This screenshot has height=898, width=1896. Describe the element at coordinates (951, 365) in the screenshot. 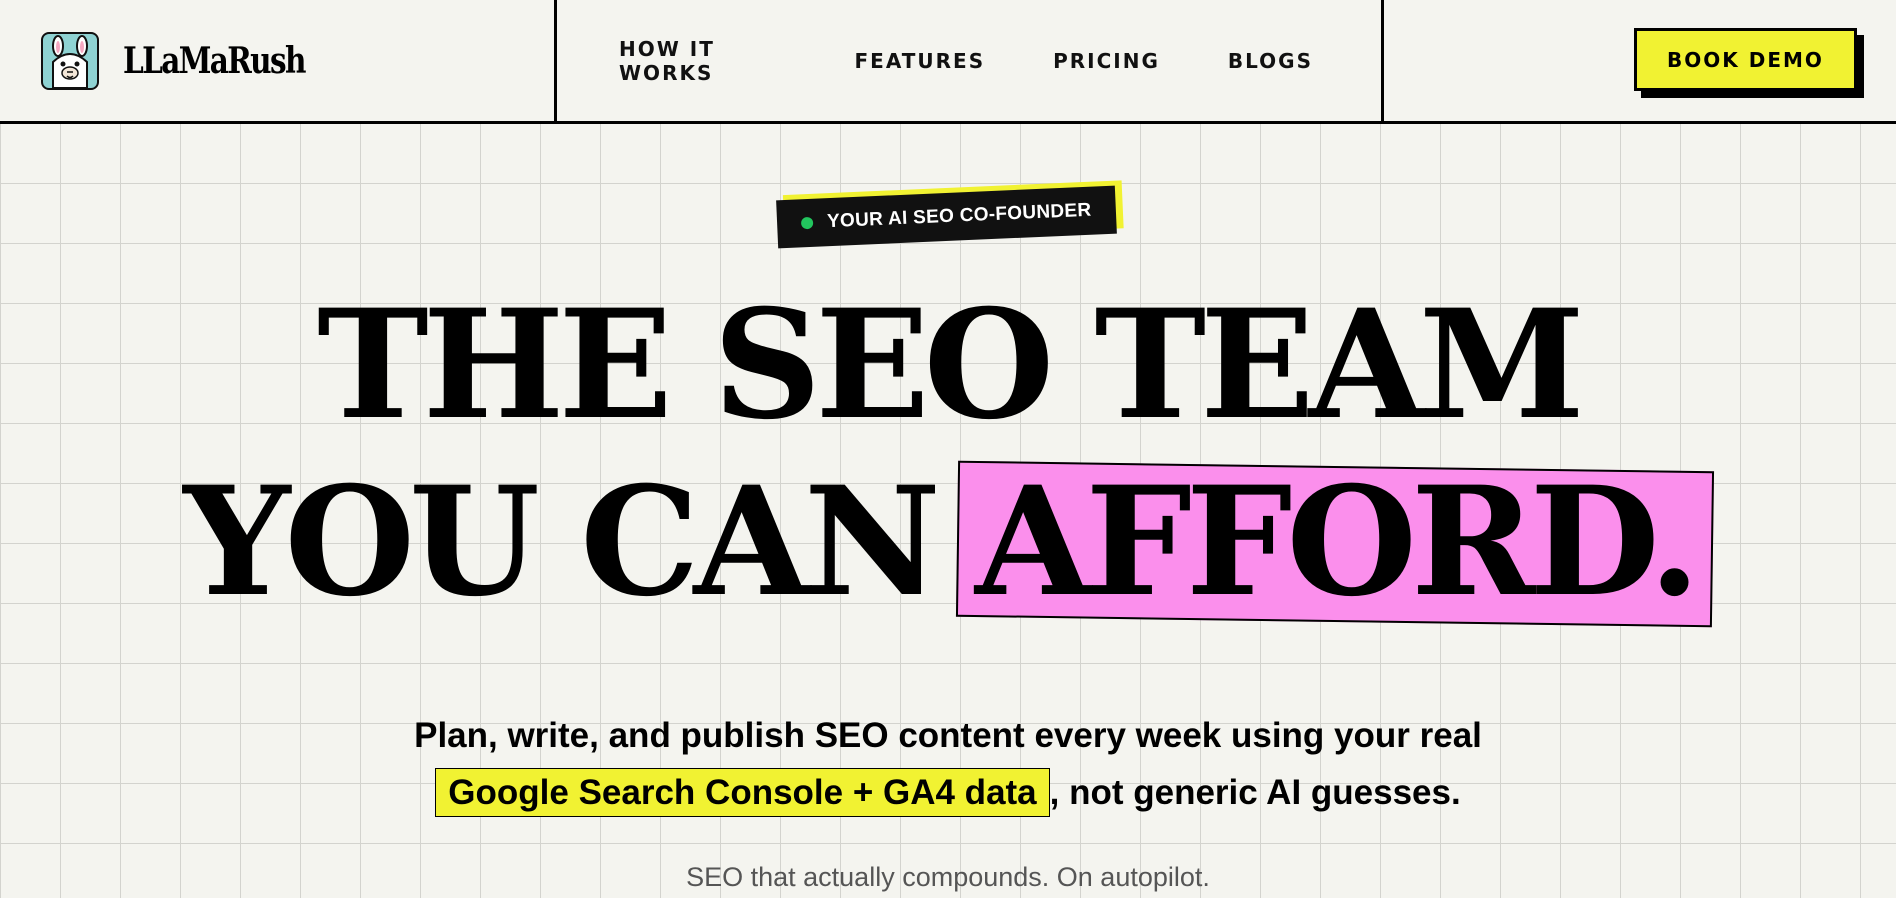

I see `headline-line-1: THE SEO TEAM` at that location.